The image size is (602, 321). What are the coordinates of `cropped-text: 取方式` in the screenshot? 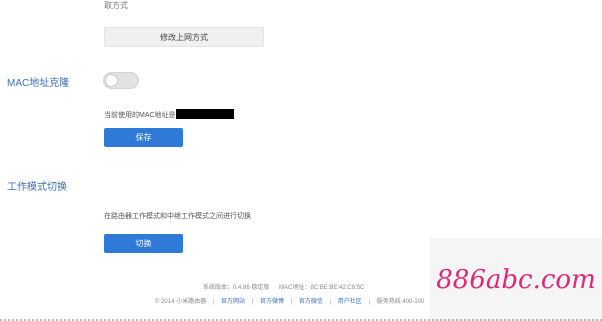 It's located at (116, 5).